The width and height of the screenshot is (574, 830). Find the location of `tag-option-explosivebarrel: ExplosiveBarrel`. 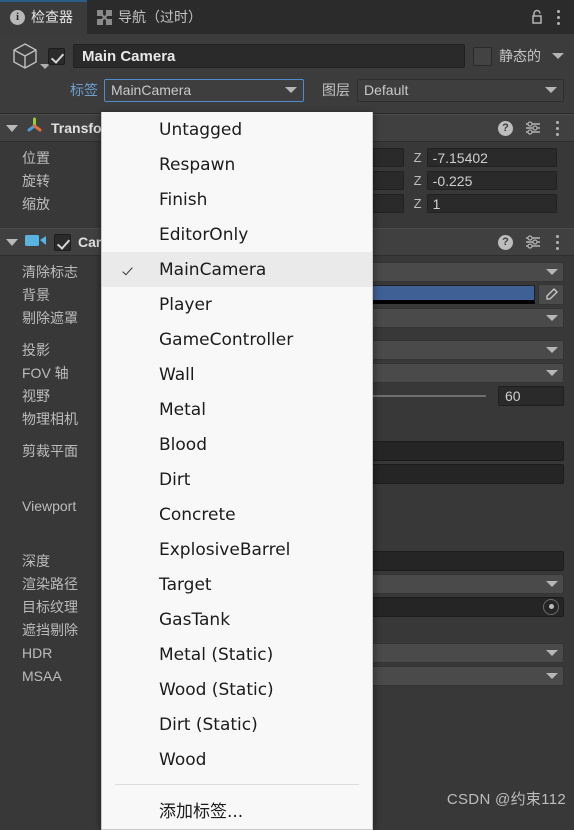

tag-option-explosivebarrel: ExplosiveBarrel is located at coordinates (237, 549).